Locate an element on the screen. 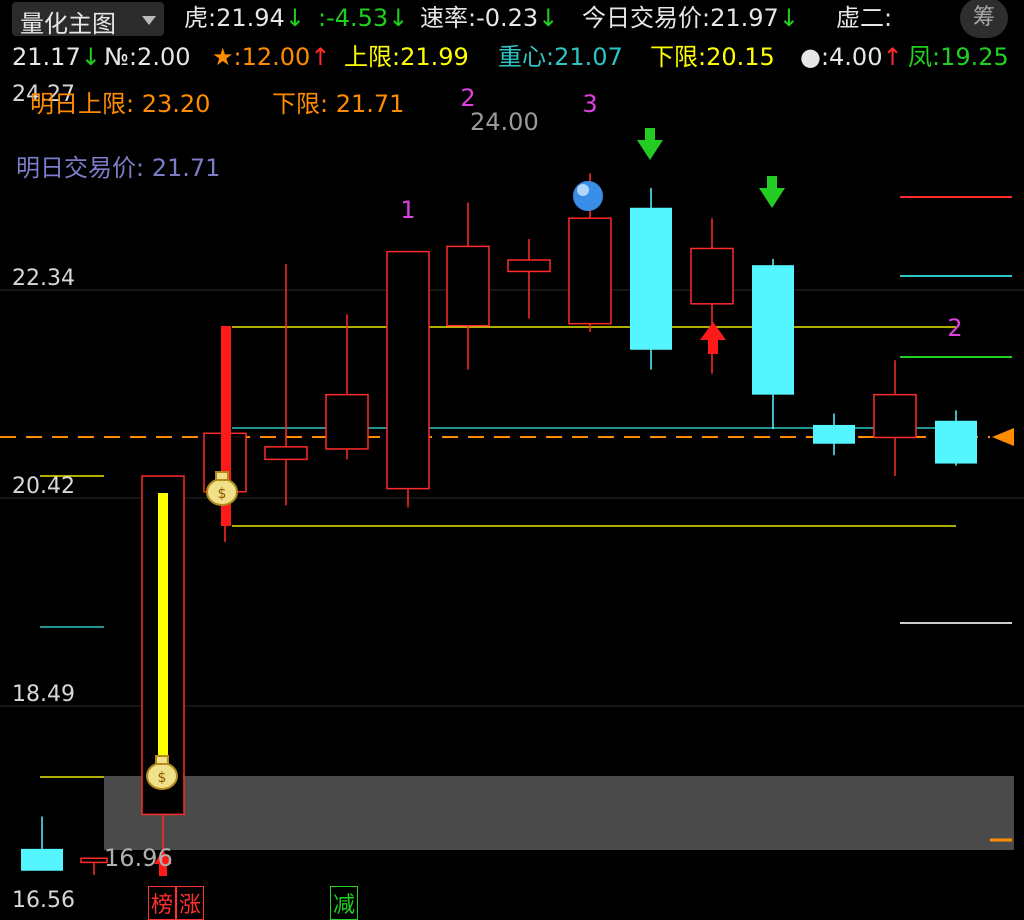 This screenshot has height=920, width=1024. upper-indicator: 上限:21.99 is located at coordinates (406, 57).